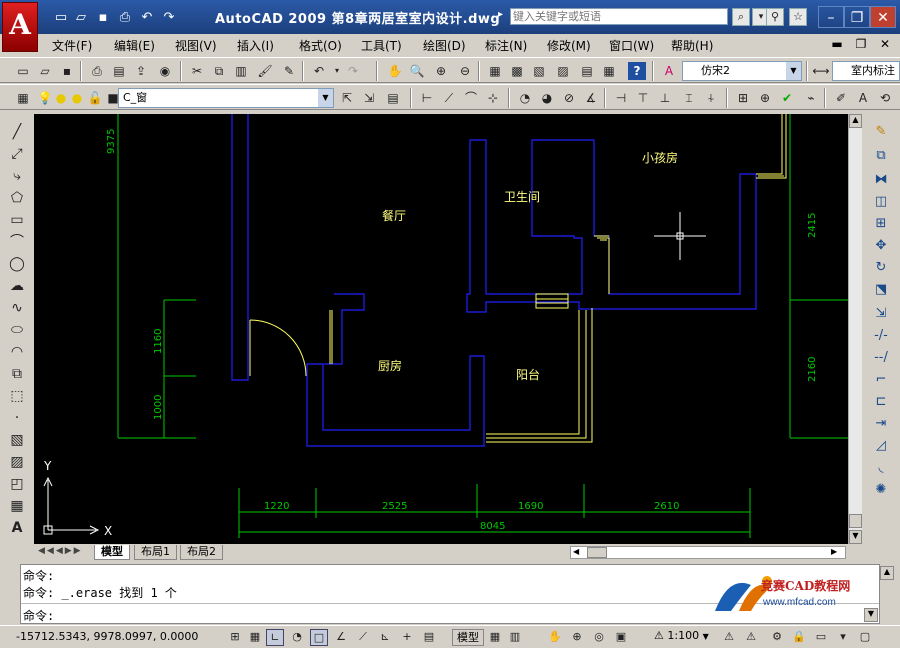  What do you see at coordinates (787, 98) in the screenshot?
I see `inspection-icon: ✔` at bounding box center [787, 98].